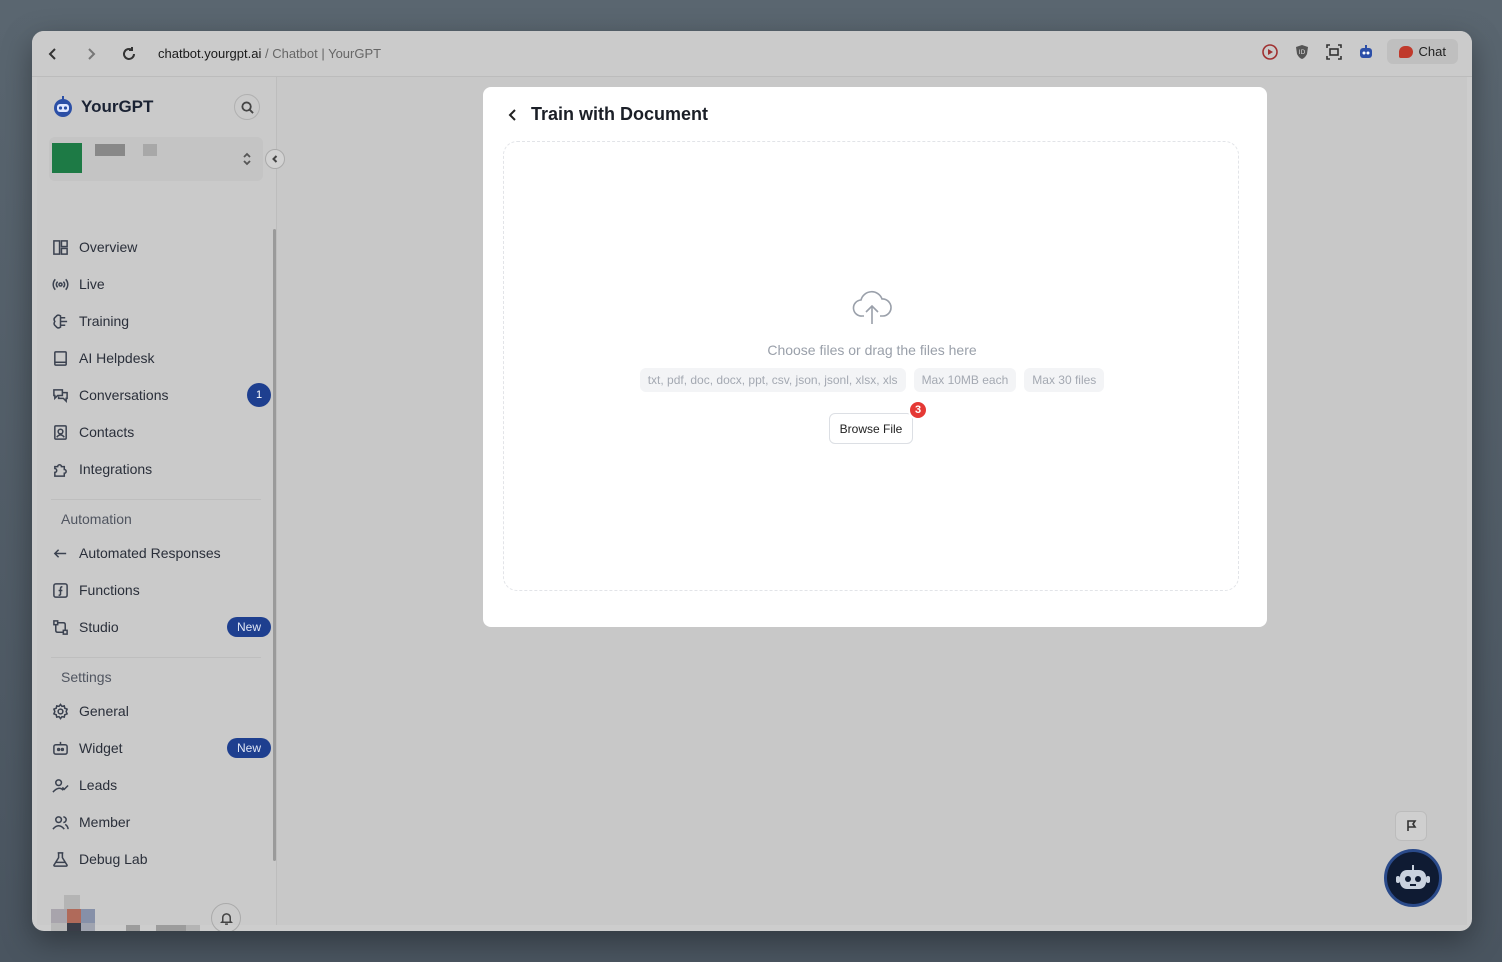 This screenshot has width=1502, height=962. Describe the element at coordinates (60, 358) in the screenshot. I see `book-icon` at that location.